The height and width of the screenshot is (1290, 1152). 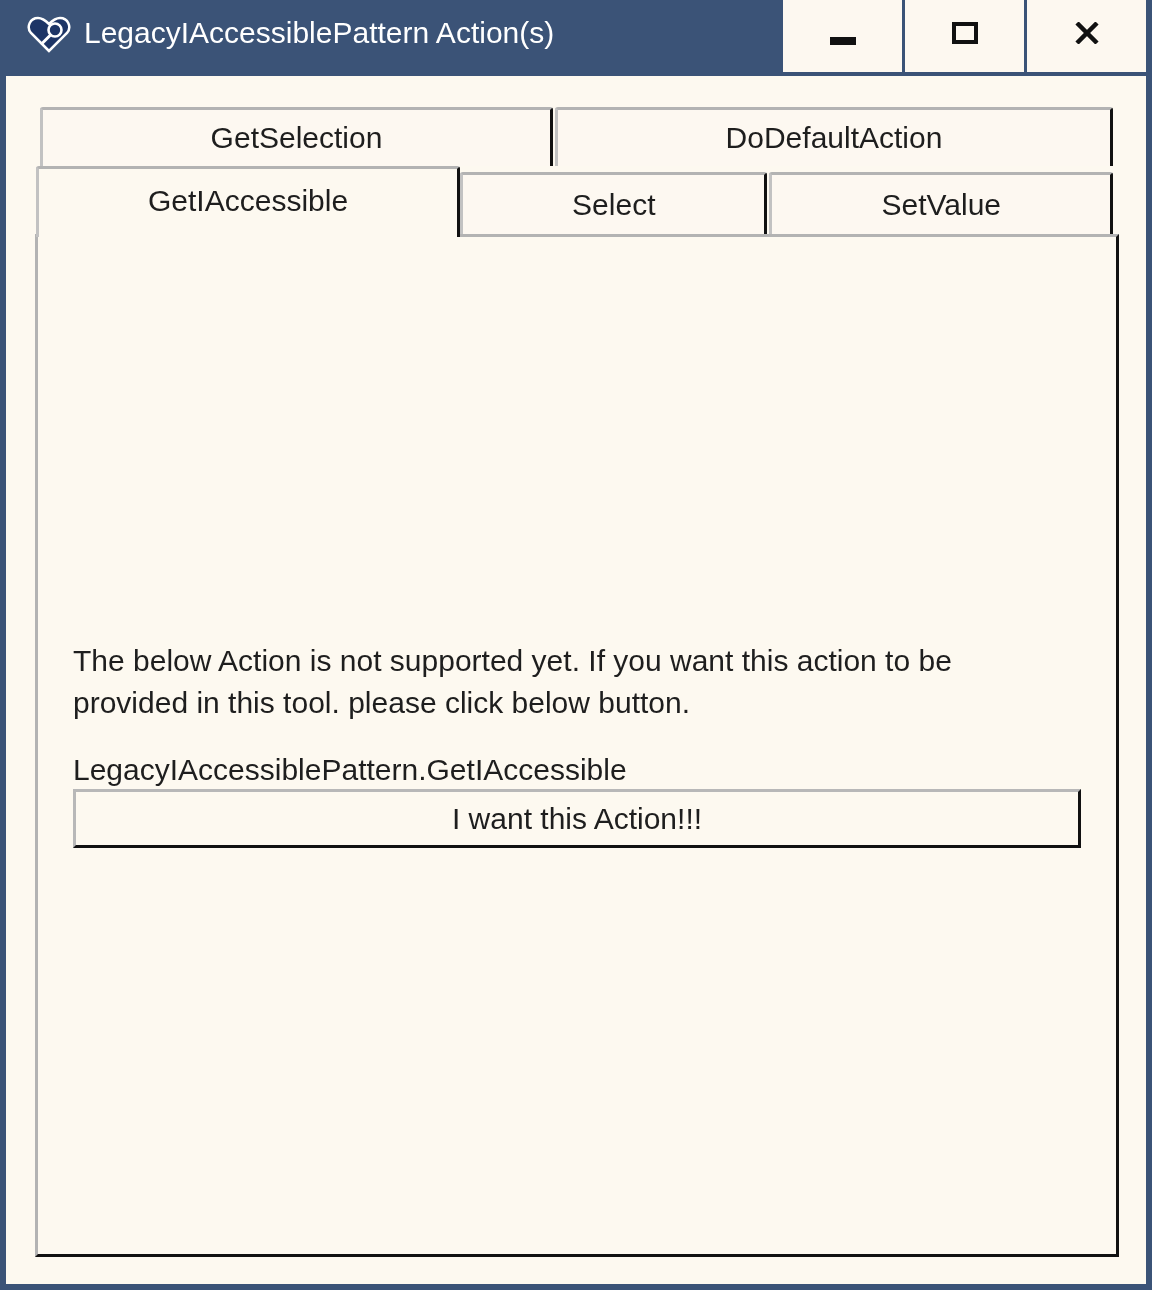 I want to click on minimize-button, so click(x=842, y=36).